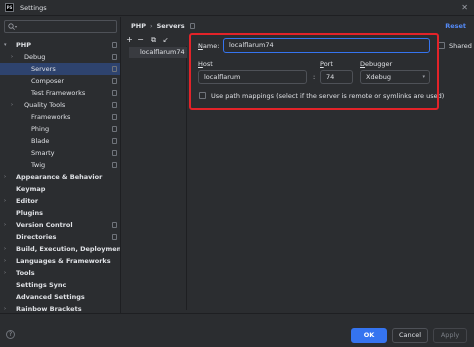 This screenshot has width=474, height=347. I want to click on breadcrumb-php: PHP, so click(138, 26).